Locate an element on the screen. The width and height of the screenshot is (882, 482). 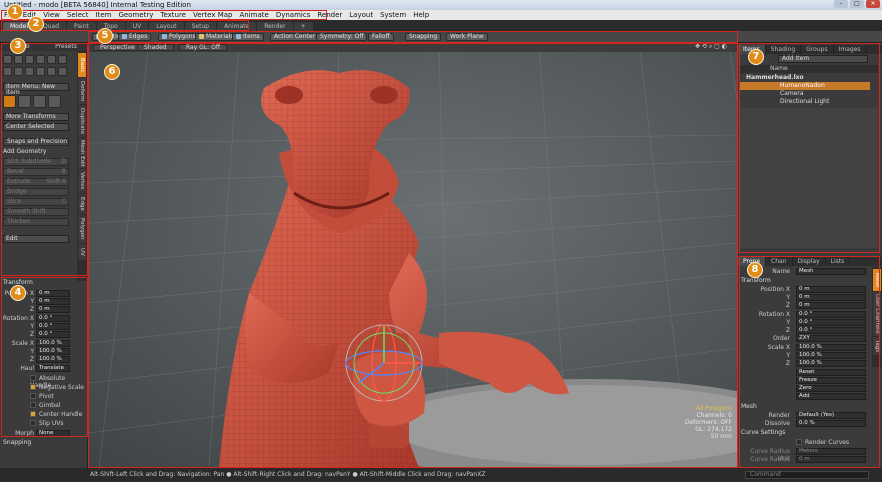
falloff-dropdown: Falloff is located at coordinates (381, 37).